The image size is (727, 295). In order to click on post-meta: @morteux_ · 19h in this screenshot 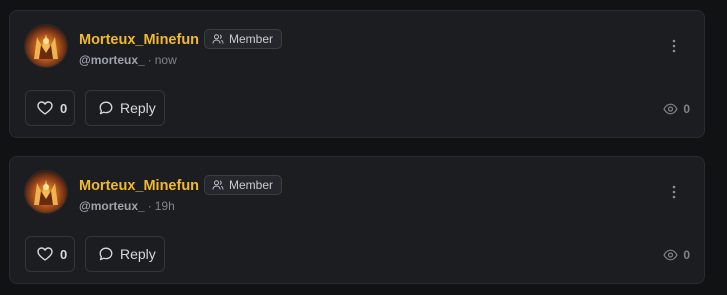, I will do `click(127, 206)`.